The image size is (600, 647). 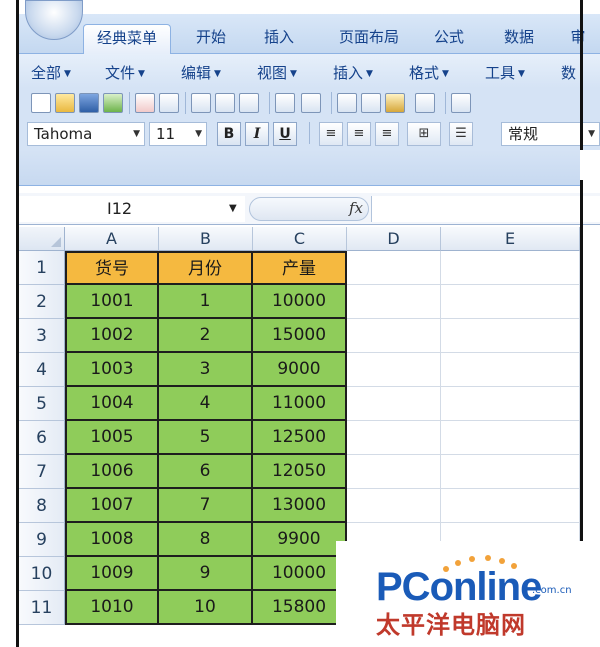 What do you see at coordinates (42, 370) in the screenshot?
I see `row-header: 4` at bounding box center [42, 370].